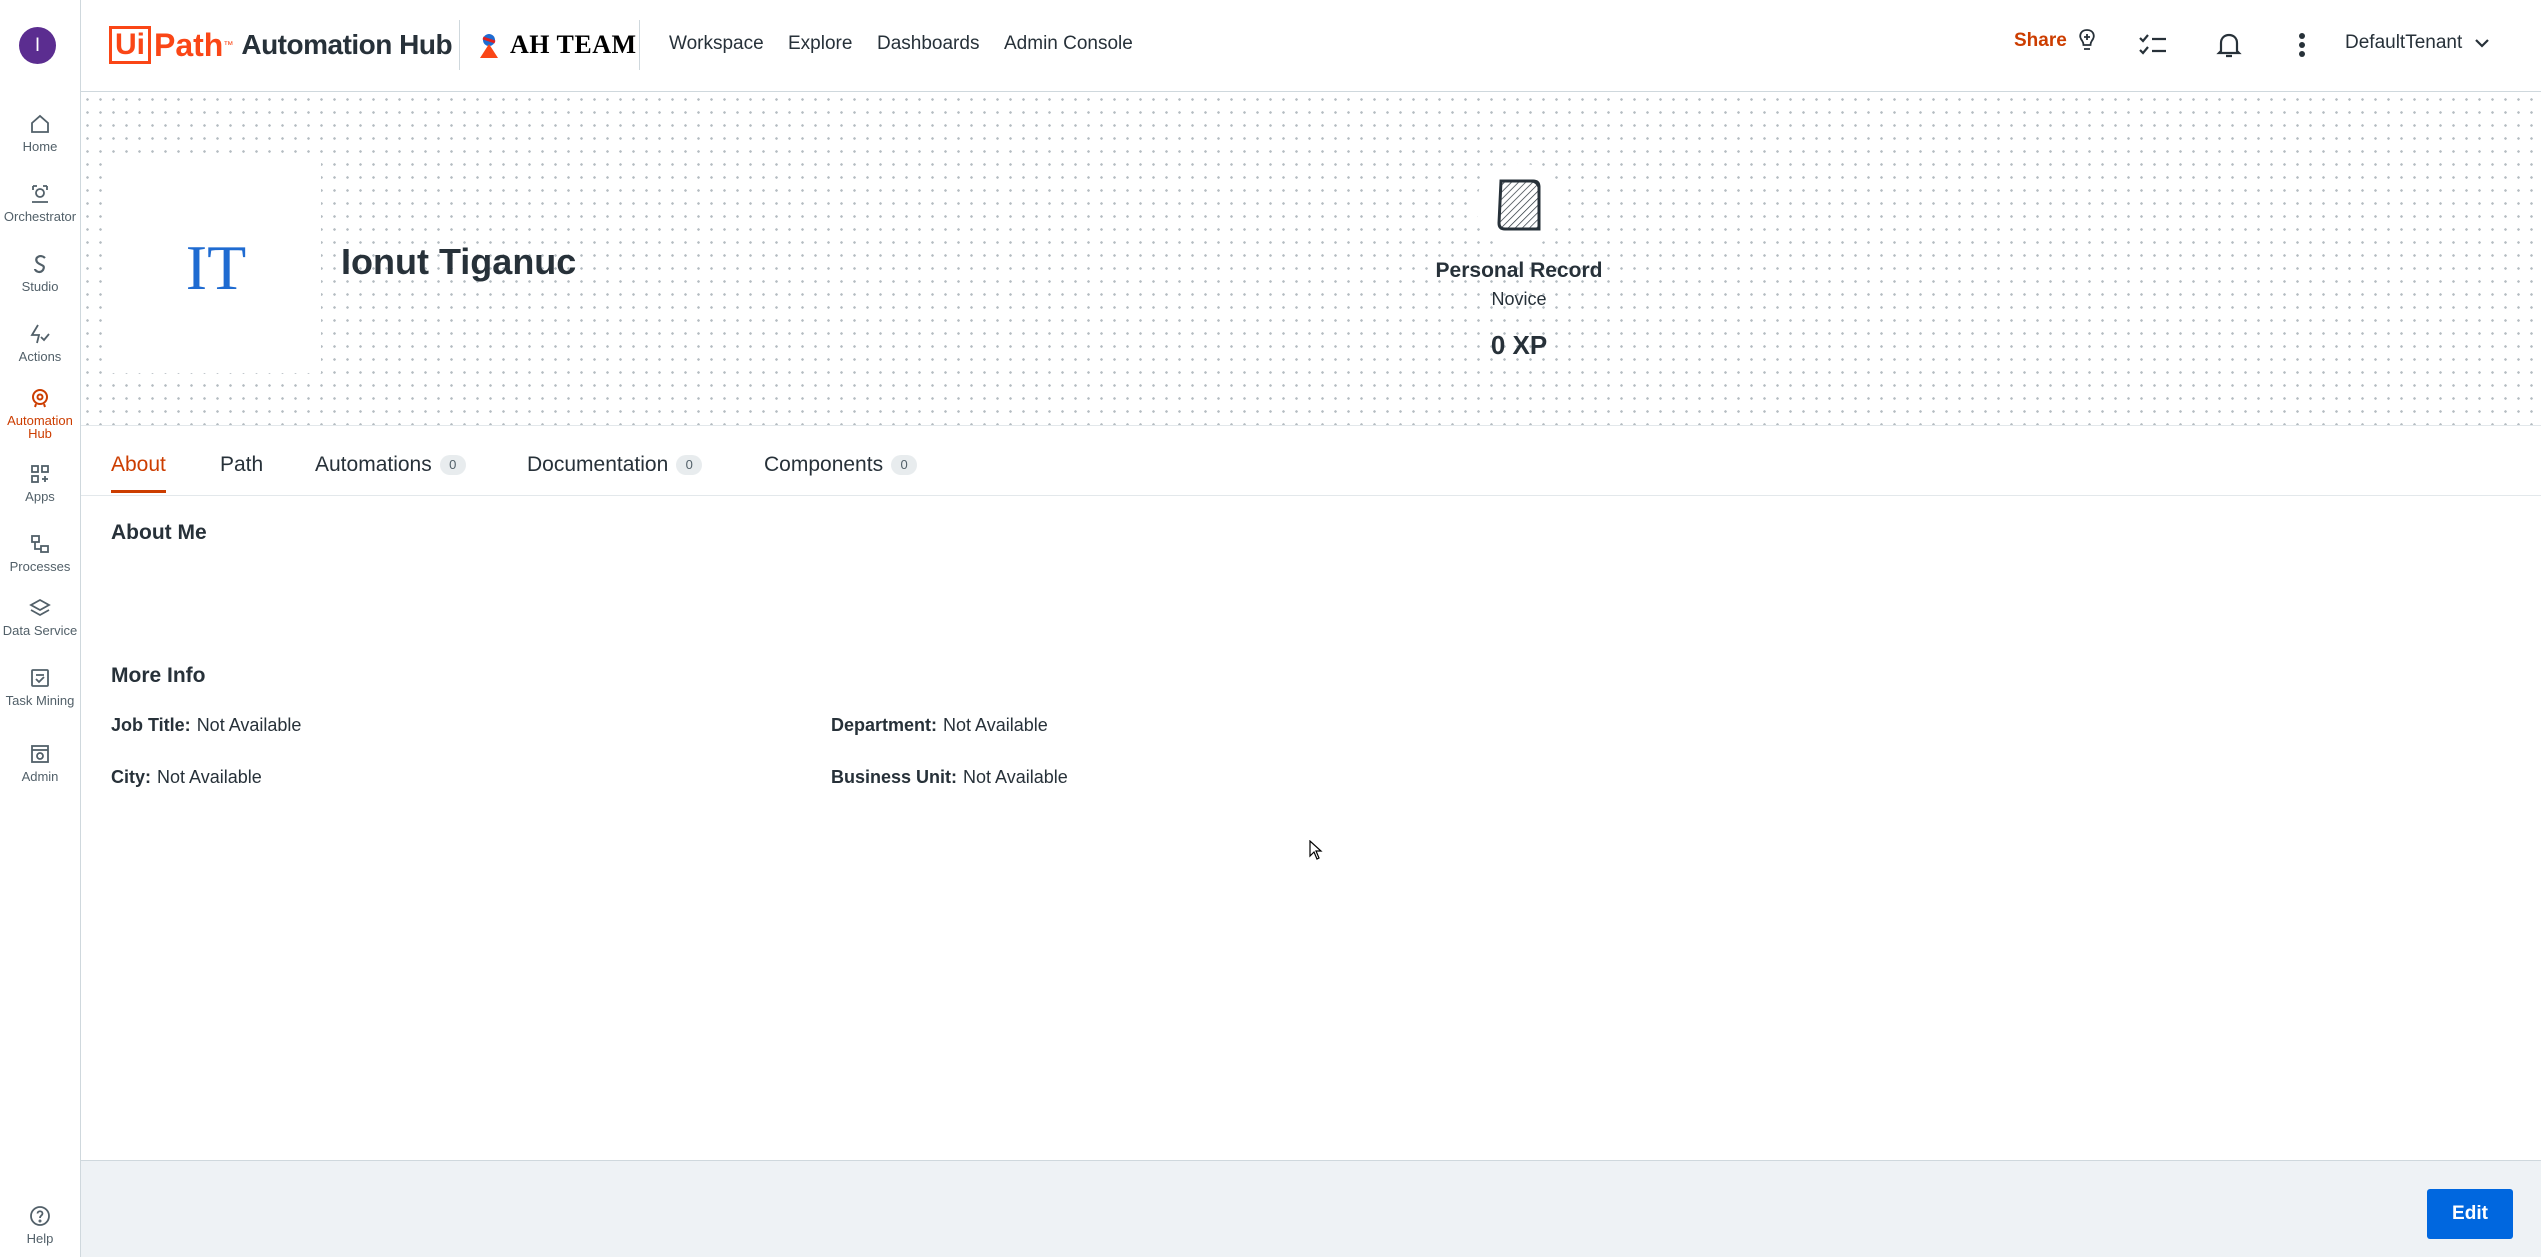 The height and width of the screenshot is (1257, 2541). I want to click on orchestrator-icon, so click(40, 194).